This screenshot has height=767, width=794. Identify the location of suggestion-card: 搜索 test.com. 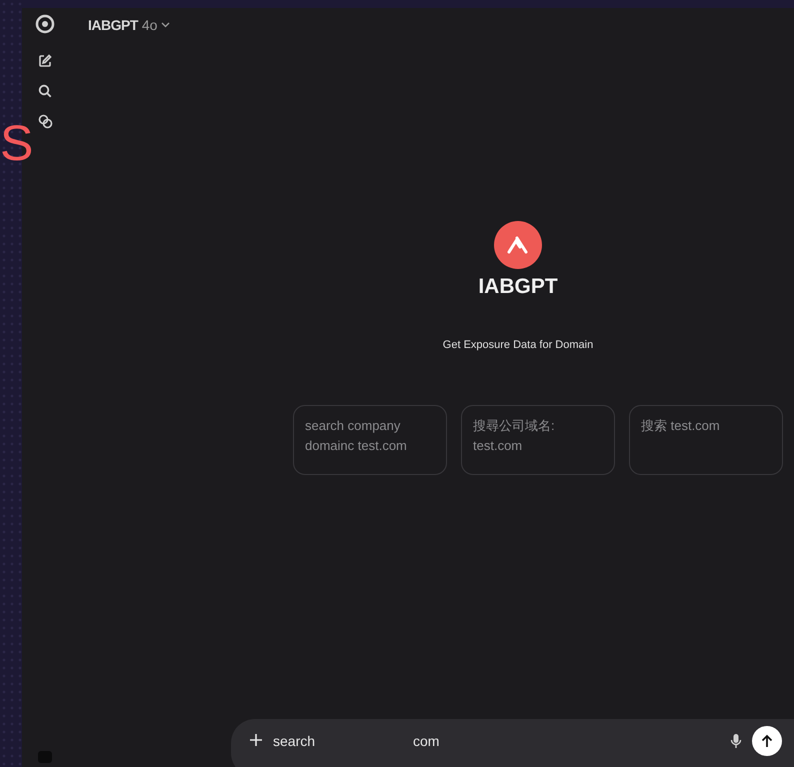
(706, 440).